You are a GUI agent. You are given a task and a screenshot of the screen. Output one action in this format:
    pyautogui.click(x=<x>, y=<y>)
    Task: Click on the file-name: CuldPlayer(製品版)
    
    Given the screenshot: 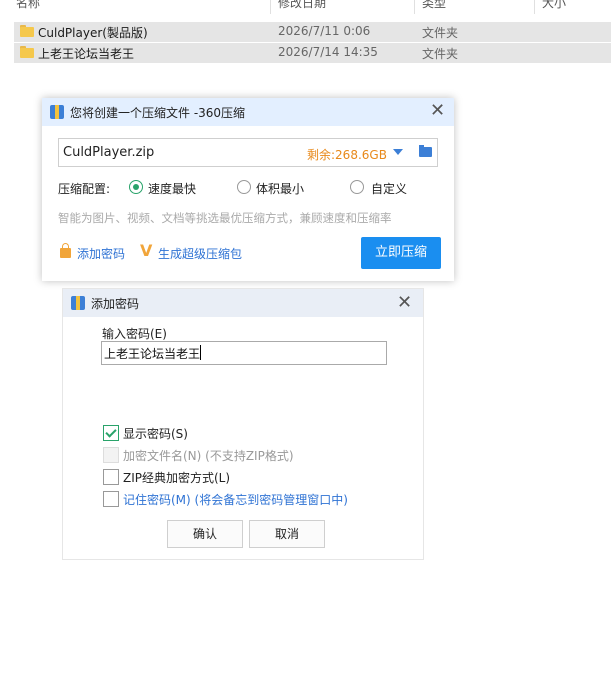 What is the action you would take?
    pyautogui.click(x=93, y=33)
    